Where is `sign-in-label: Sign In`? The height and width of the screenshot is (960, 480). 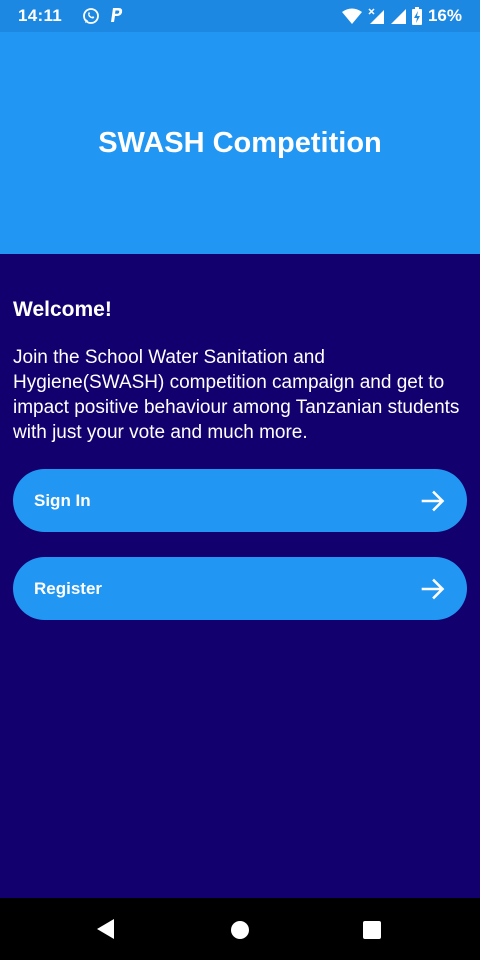 sign-in-label: Sign In is located at coordinates (62, 500).